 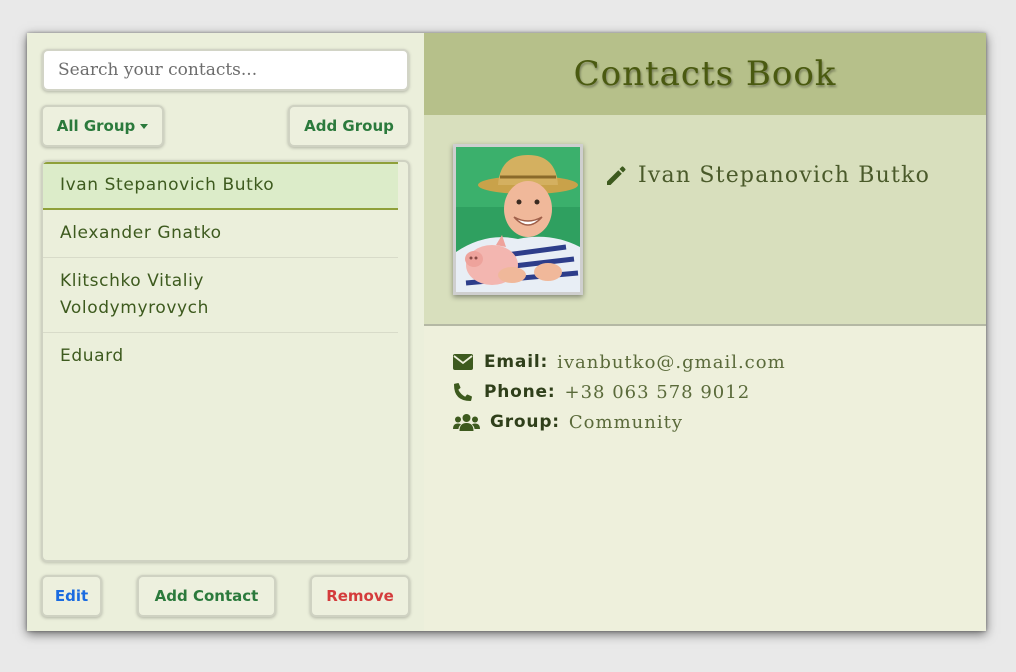 I want to click on app-header: Contacts Book, so click(x=705, y=74).